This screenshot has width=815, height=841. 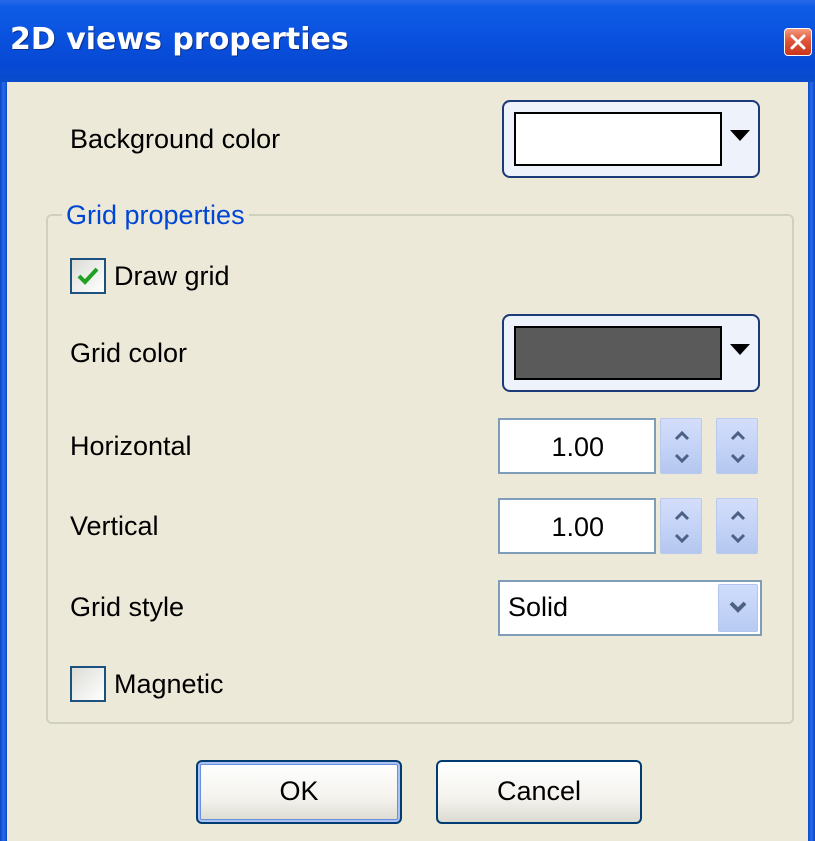 What do you see at coordinates (538, 607) in the screenshot?
I see `grid-style-value: Solid` at bounding box center [538, 607].